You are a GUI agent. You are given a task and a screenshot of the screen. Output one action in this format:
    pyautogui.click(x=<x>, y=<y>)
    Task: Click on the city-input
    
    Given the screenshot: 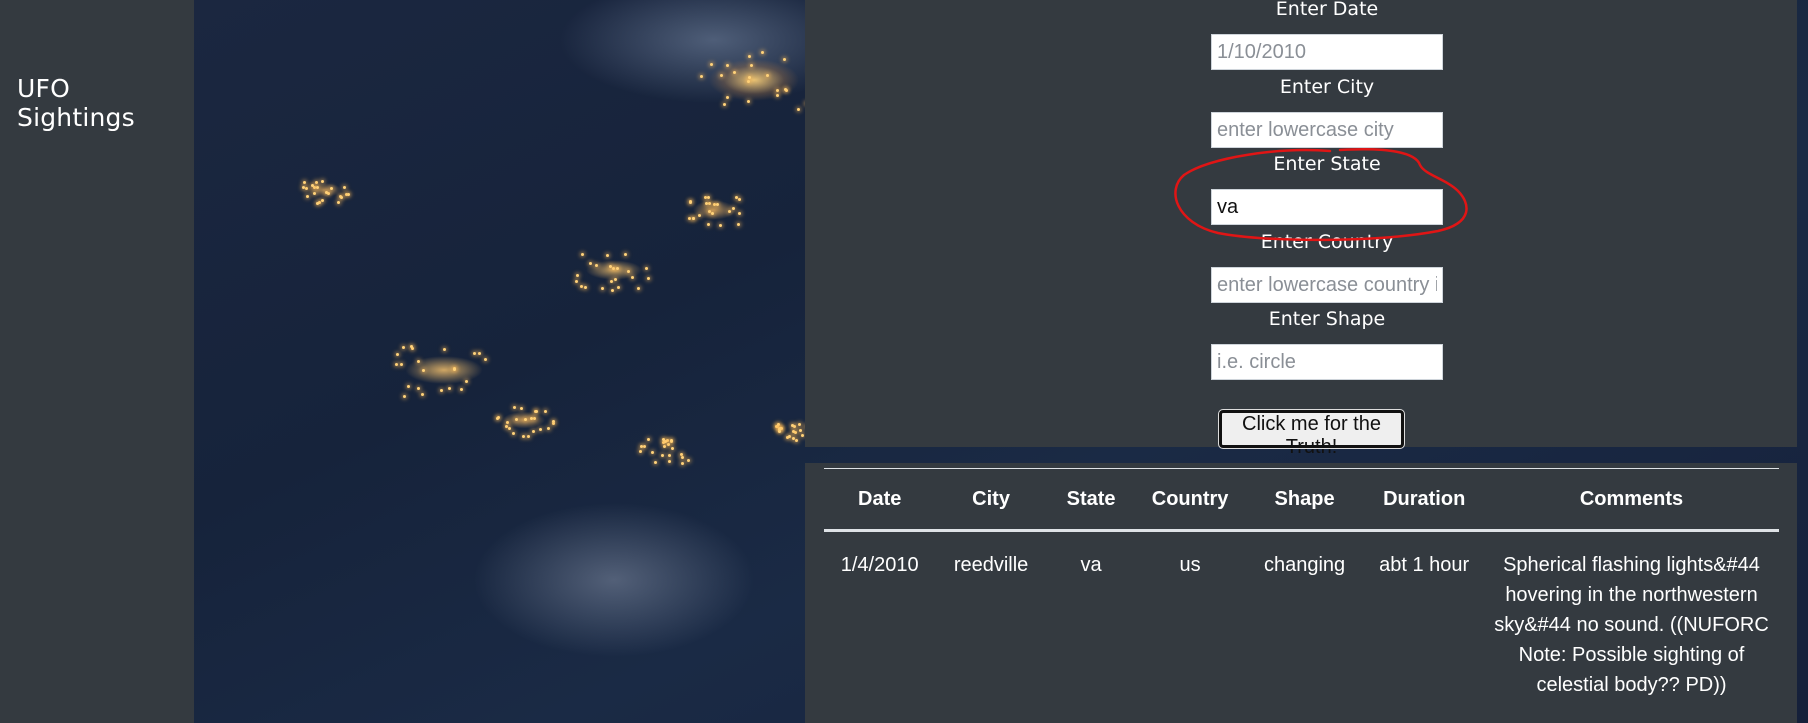 What is the action you would take?
    pyautogui.click(x=1327, y=130)
    